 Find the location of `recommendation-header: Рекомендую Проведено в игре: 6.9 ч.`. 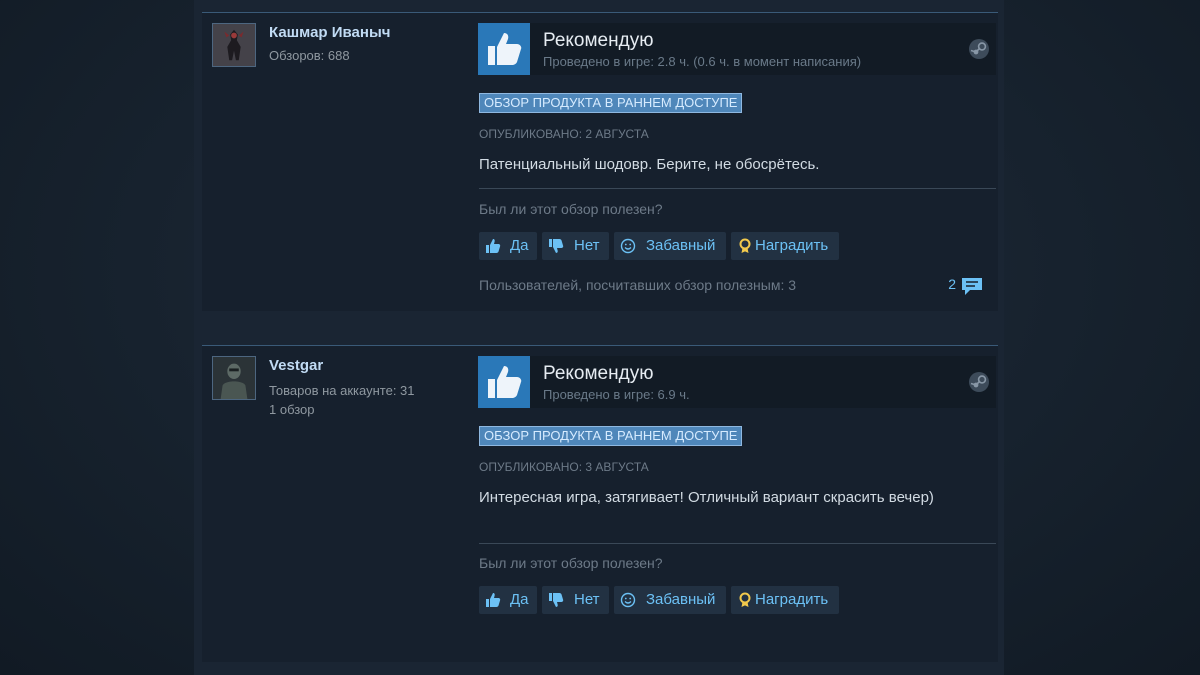

recommendation-header: Рекомендую Проведено в игре: 6.9 ч. is located at coordinates (737, 382).